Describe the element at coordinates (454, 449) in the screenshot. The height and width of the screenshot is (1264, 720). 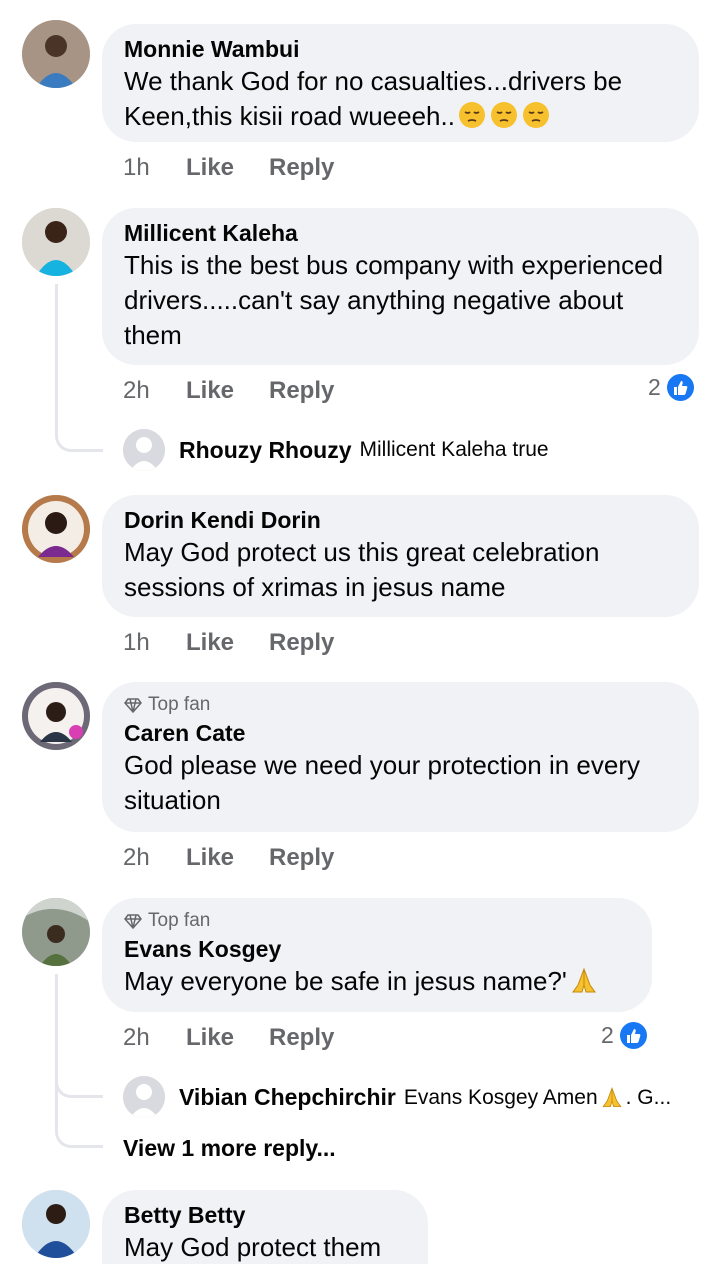
I see `reply-text: Millicent Kaleha true` at that location.